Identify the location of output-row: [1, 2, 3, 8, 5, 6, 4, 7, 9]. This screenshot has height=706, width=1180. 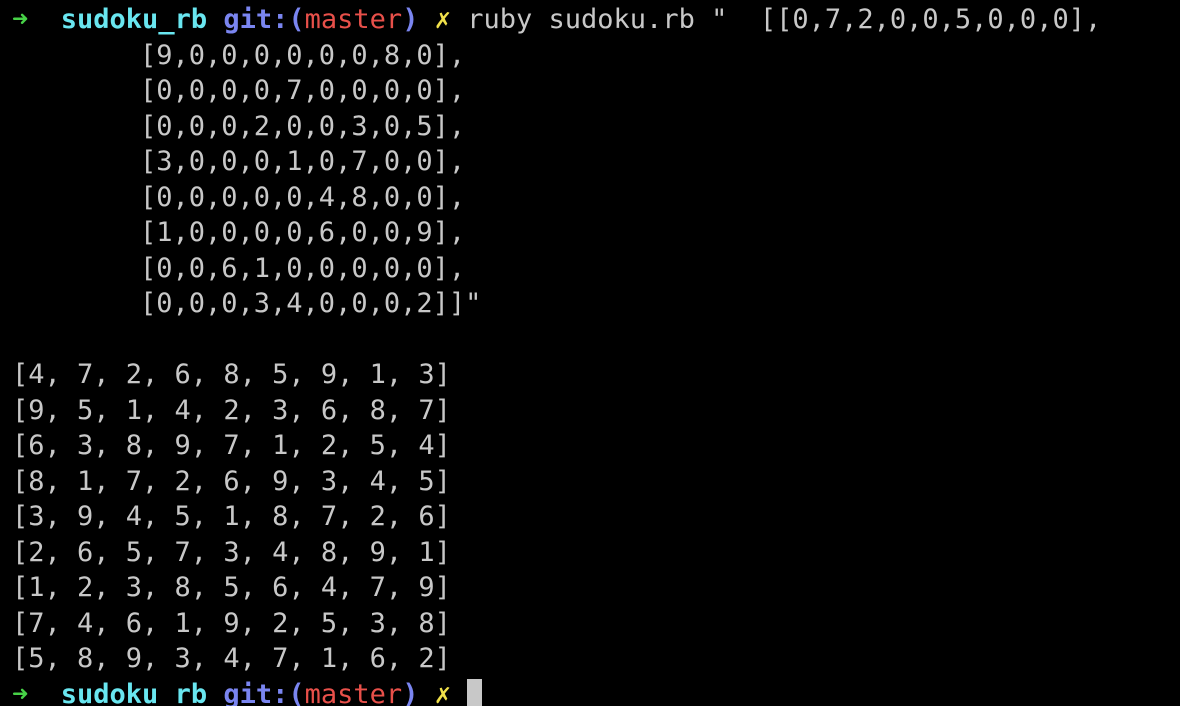
(231, 587).